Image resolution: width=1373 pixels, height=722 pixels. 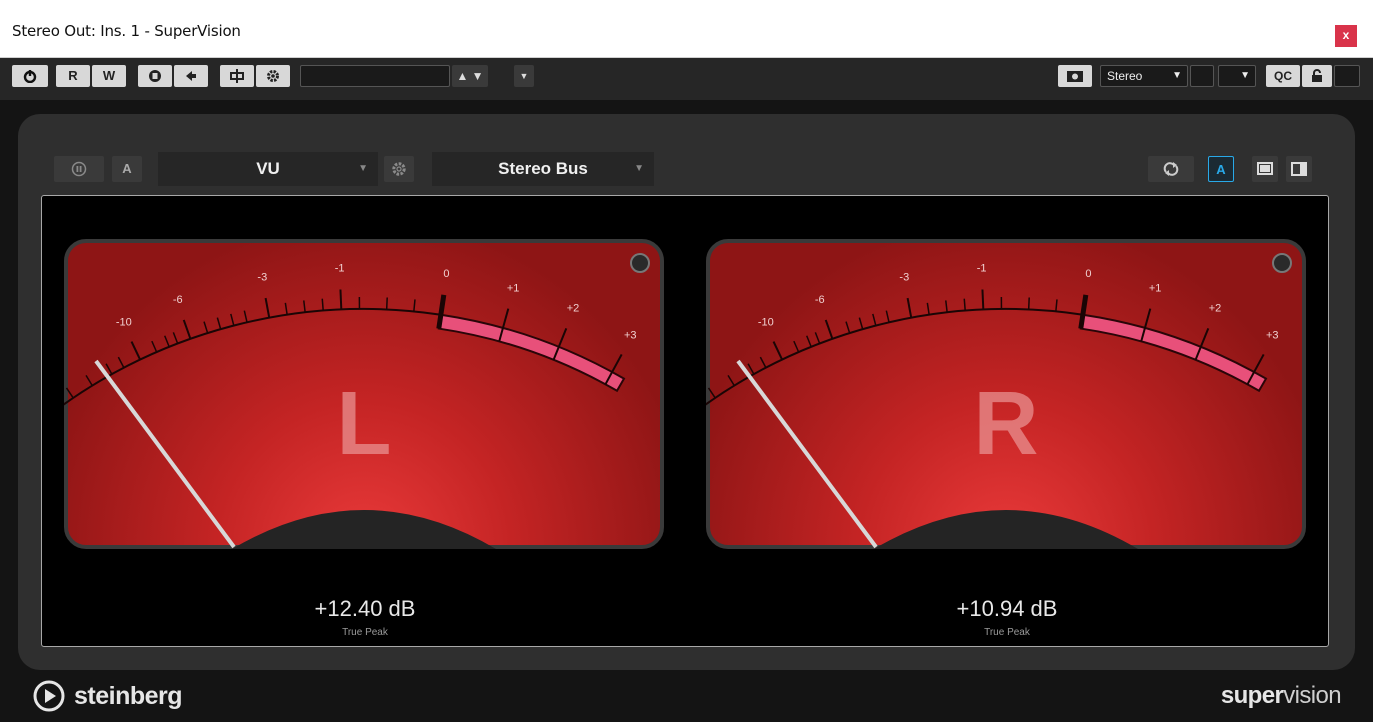 I want to click on preset-menu-button: ▼, so click(x=524, y=76).